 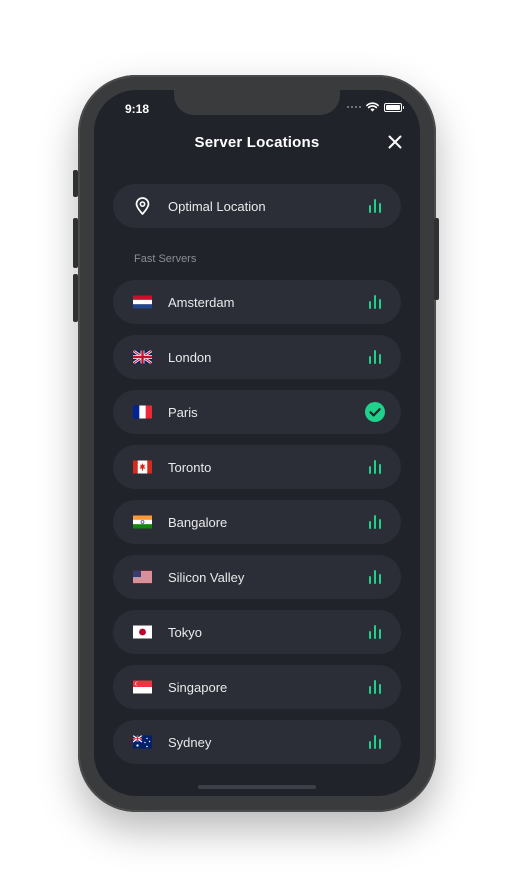 I want to click on server-row-tokyo: Tokyo, so click(x=257, y=632).